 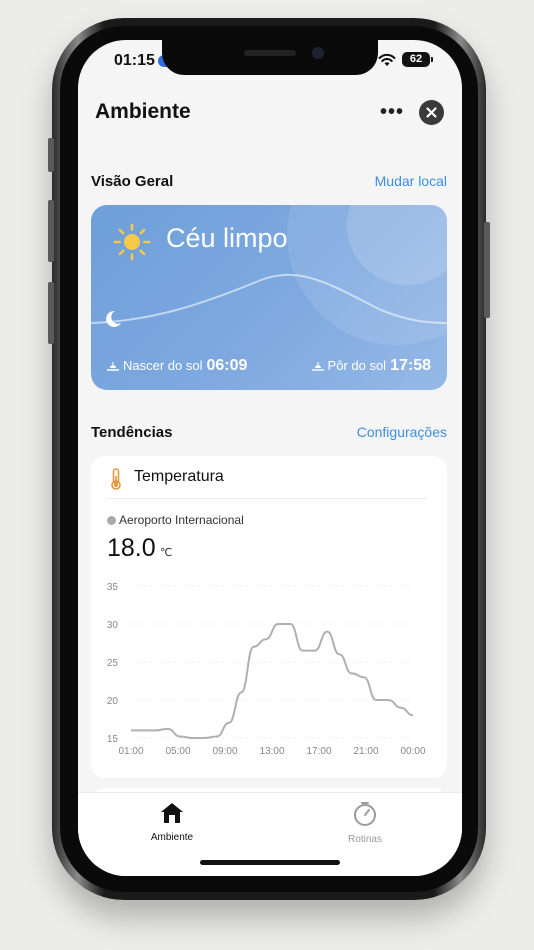 I want to click on battery-indicator: 62, so click(x=417, y=59).